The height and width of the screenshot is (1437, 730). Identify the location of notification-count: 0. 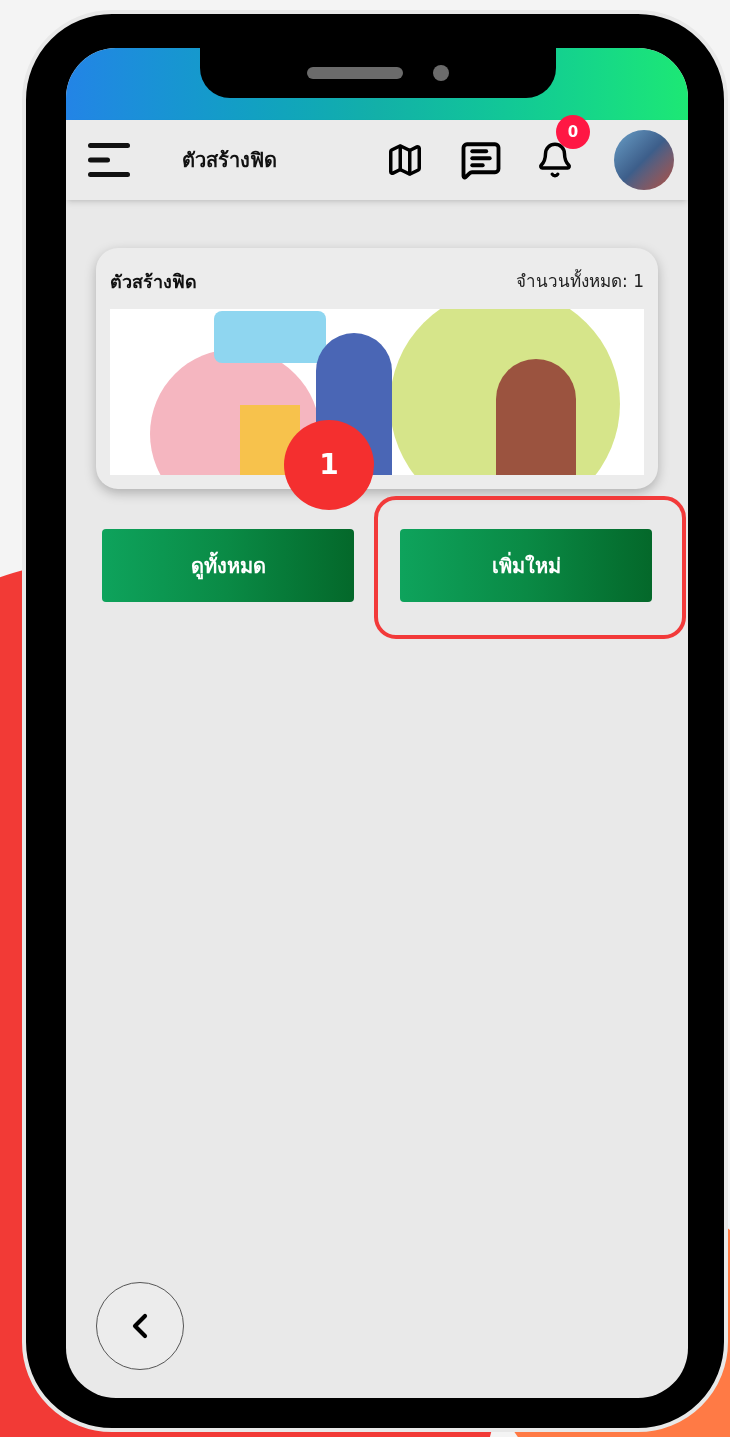
(573, 132).